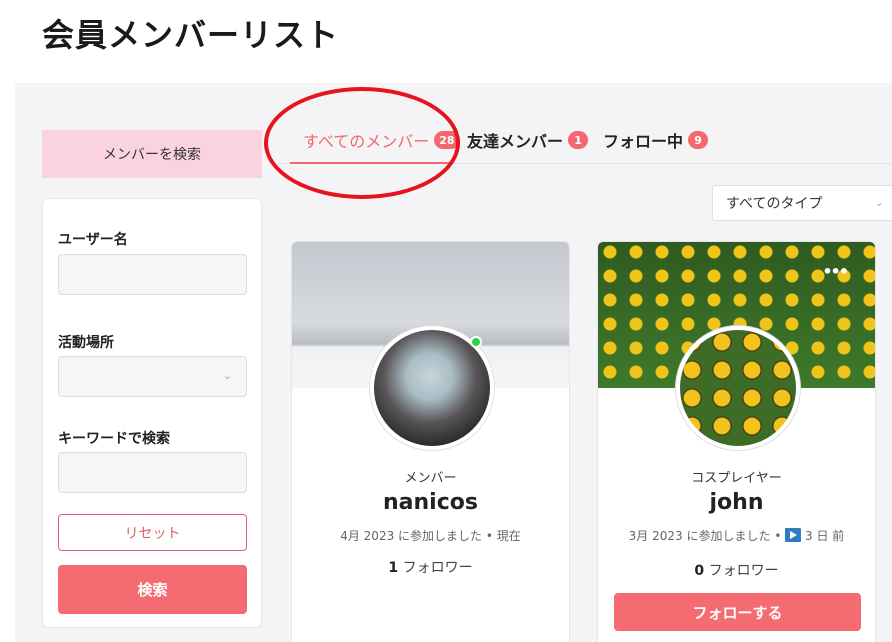  I want to click on follower-number: 1, so click(393, 568).